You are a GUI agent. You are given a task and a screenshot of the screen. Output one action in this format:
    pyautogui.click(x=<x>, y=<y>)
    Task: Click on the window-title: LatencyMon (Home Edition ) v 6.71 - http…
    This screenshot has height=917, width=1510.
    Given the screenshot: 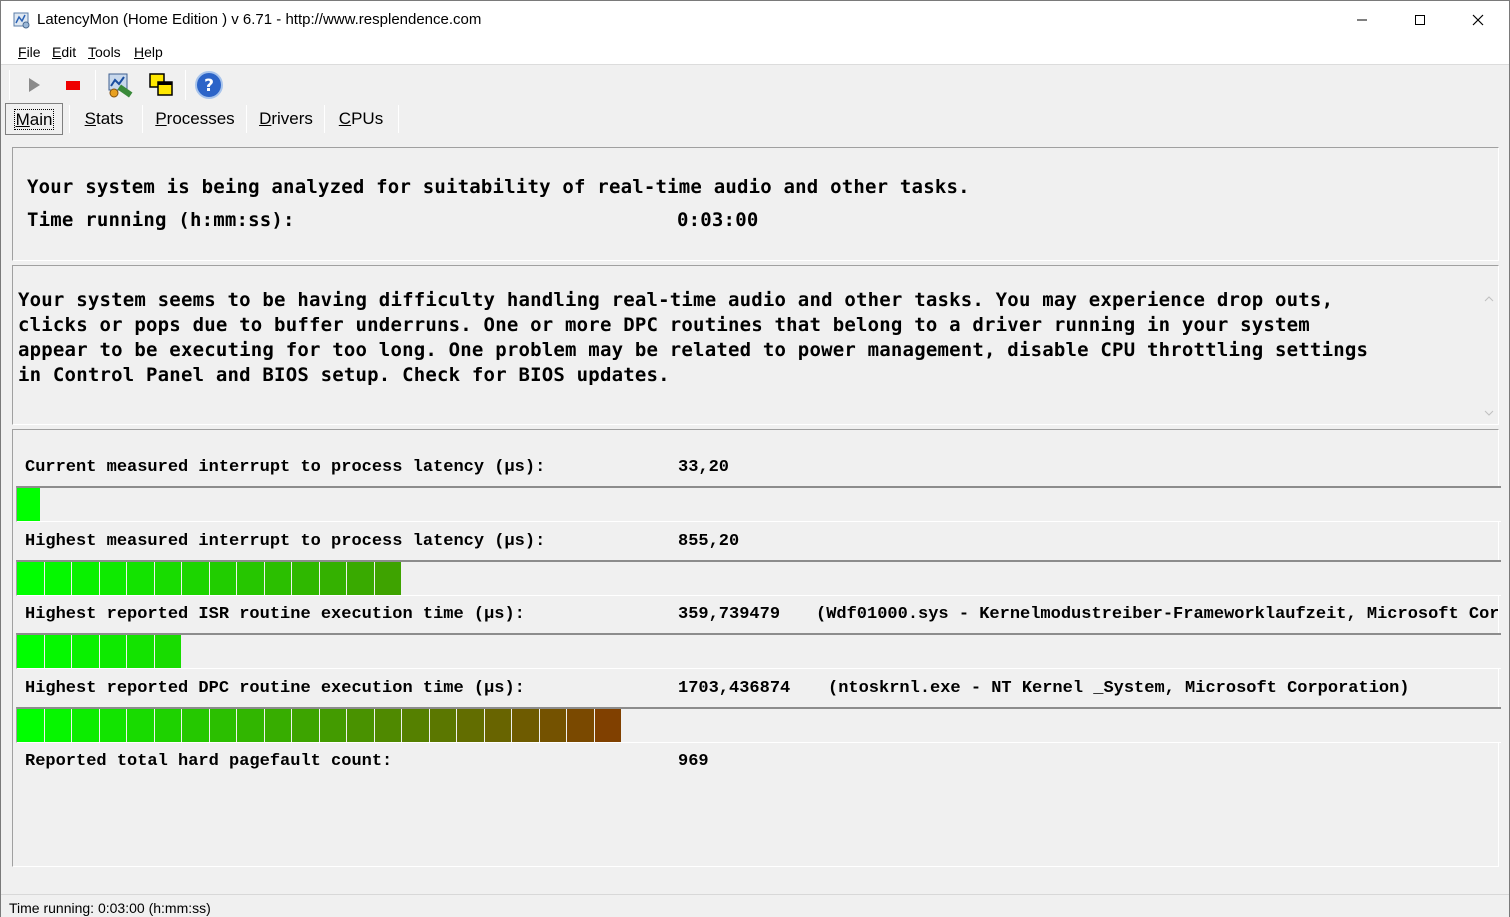 What is the action you would take?
    pyautogui.click(x=259, y=19)
    